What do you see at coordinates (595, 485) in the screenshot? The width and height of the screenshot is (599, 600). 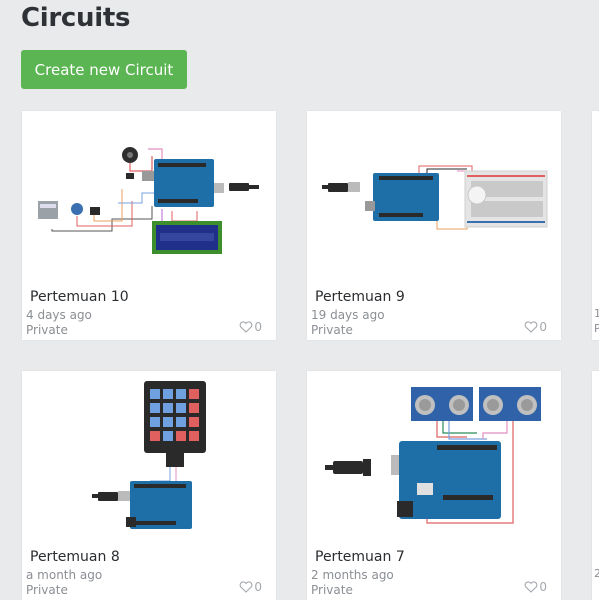 I see `circuit-card-partial: 2` at bounding box center [595, 485].